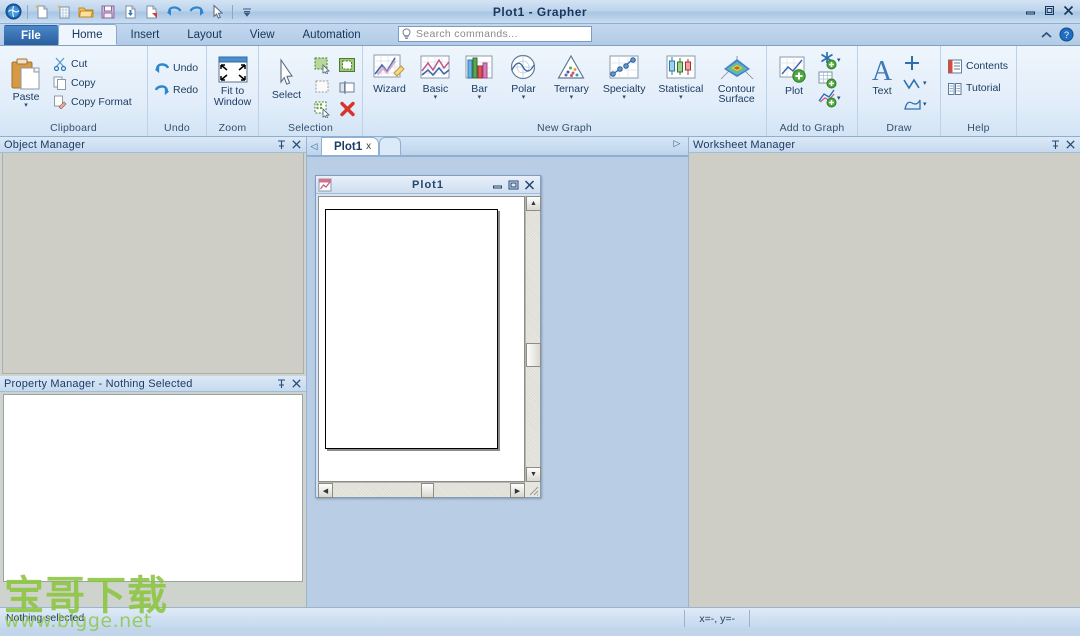 This screenshot has width=1080, height=636. What do you see at coordinates (925, 83) in the screenshot?
I see `draw-polyline-caret-icon: ▾` at bounding box center [925, 83].